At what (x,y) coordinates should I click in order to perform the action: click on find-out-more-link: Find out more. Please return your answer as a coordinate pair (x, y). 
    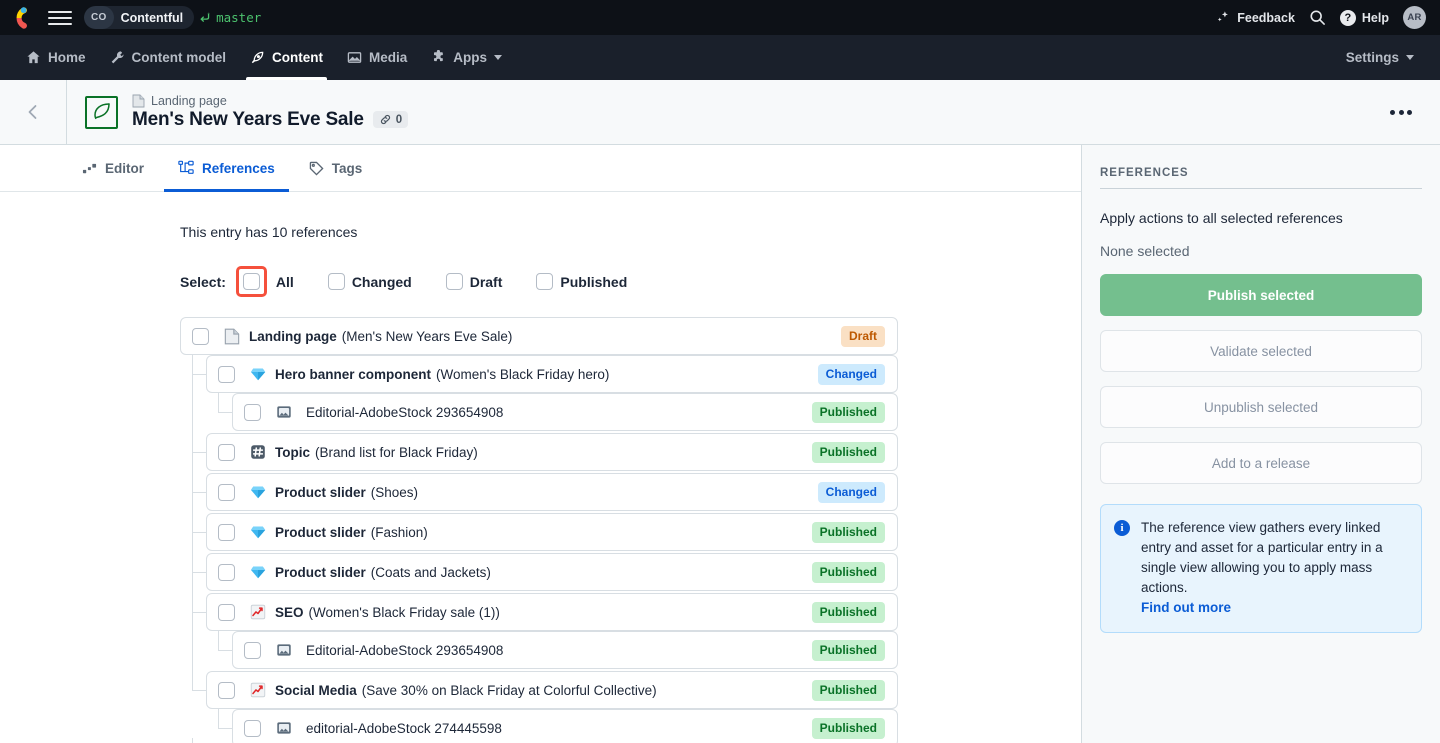
    Looking at the image, I should click on (1274, 608).